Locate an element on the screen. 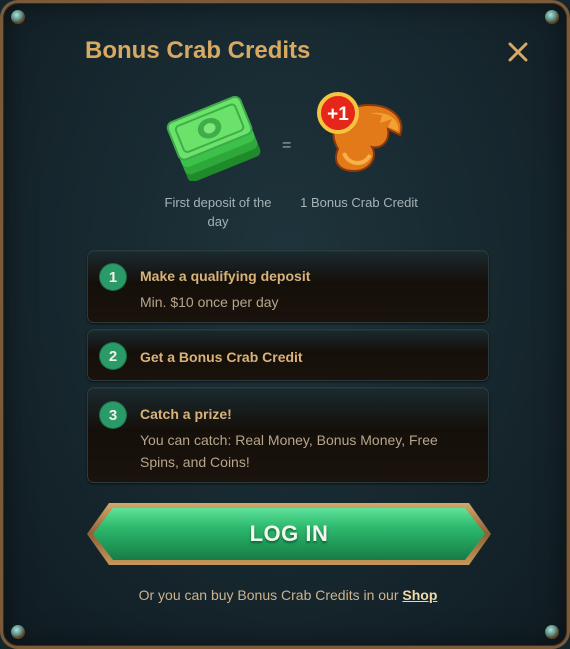 This screenshot has width=570, height=649. step-title: Catch a prize! is located at coordinates (186, 414).